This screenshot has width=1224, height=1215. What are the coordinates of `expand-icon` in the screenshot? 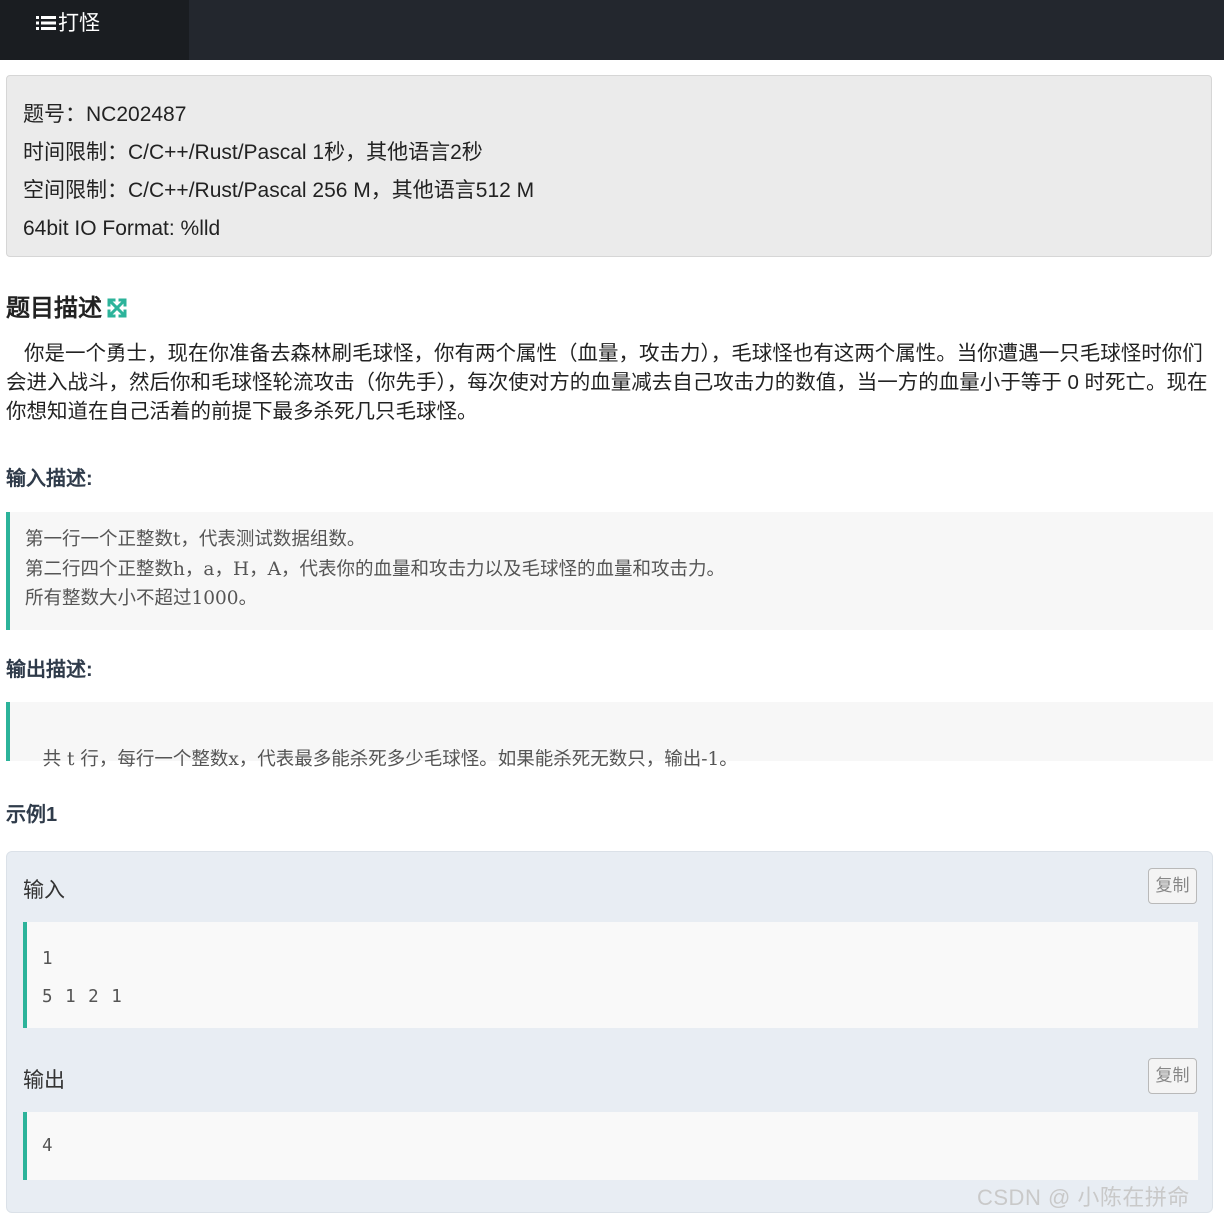 It's located at (117, 308).